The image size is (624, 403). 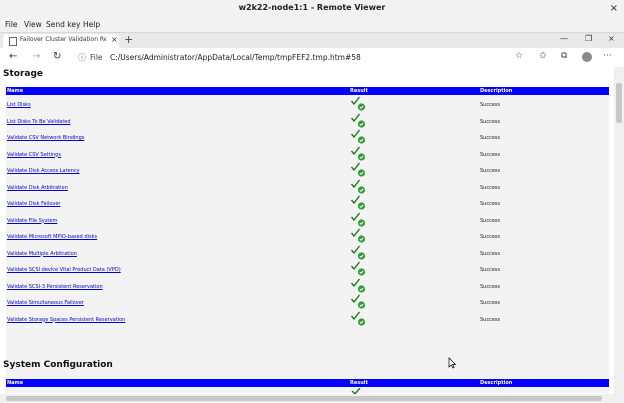 What do you see at coordinates (45, 138) in the screenshot?
I see `test-name-link: Validate CSV Network Bindings` at bounding box center [45, 138].